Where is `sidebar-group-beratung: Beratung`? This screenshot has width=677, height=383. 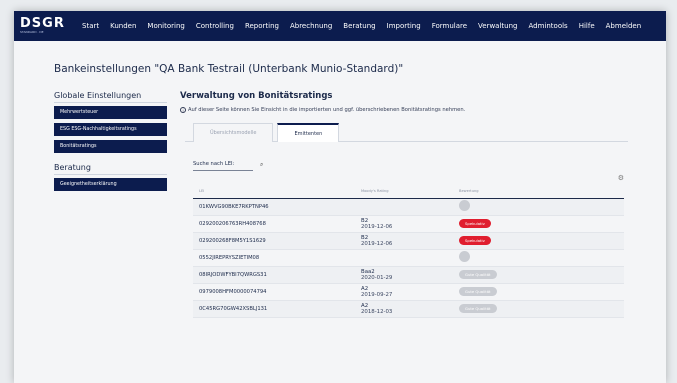 sidebar-group-beratung: Beratung is located at coordinates (110, 169).